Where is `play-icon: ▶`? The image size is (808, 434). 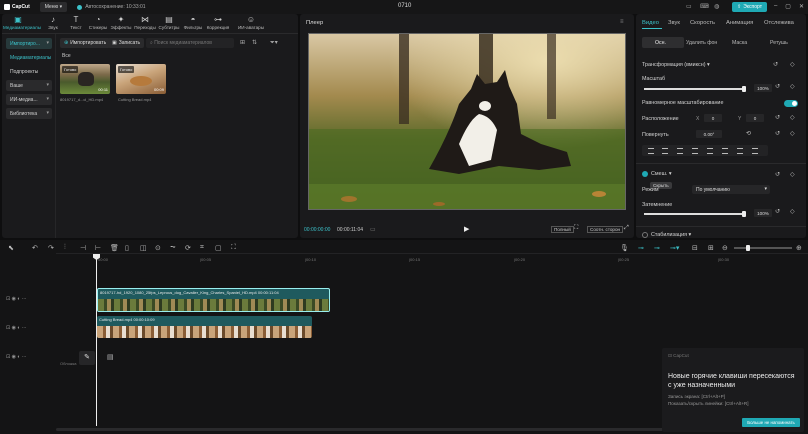
play-icon: ▶ is located at coordinates (466, 229).